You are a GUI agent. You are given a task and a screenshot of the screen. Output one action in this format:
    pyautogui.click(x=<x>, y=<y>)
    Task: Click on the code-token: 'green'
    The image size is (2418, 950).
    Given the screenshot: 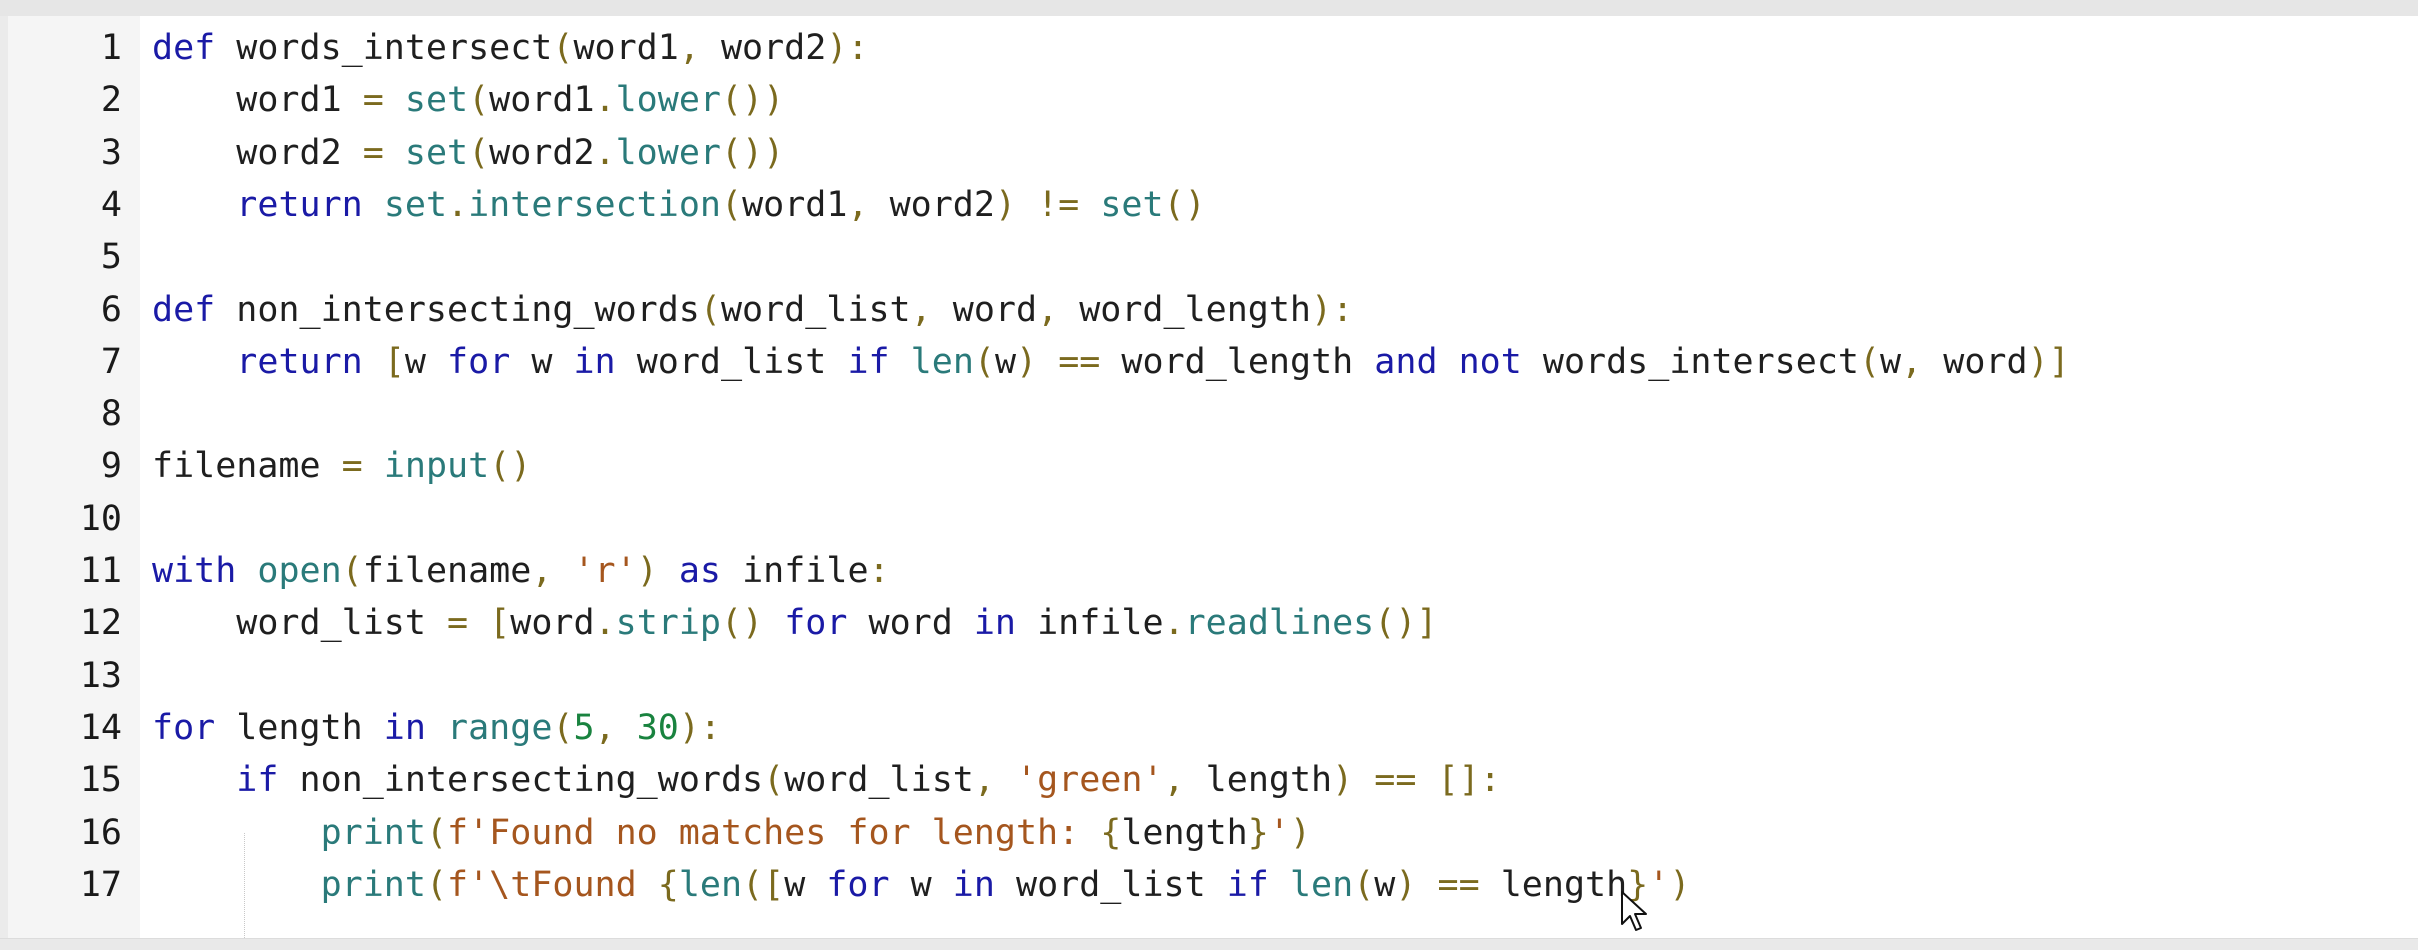 What is the action you would take?
    pyautogui.click(x=1090, y=780)
    